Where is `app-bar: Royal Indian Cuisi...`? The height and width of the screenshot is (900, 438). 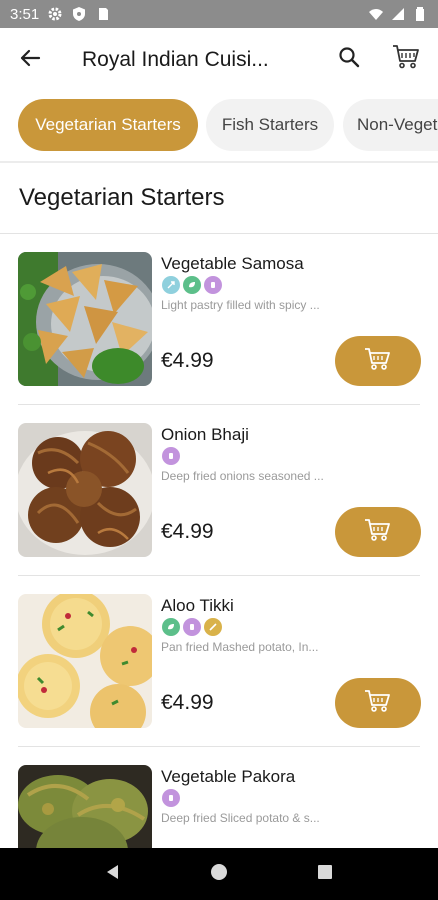
app-bar: Royal Indian Cuisi... is located at coordinates (219, 60).